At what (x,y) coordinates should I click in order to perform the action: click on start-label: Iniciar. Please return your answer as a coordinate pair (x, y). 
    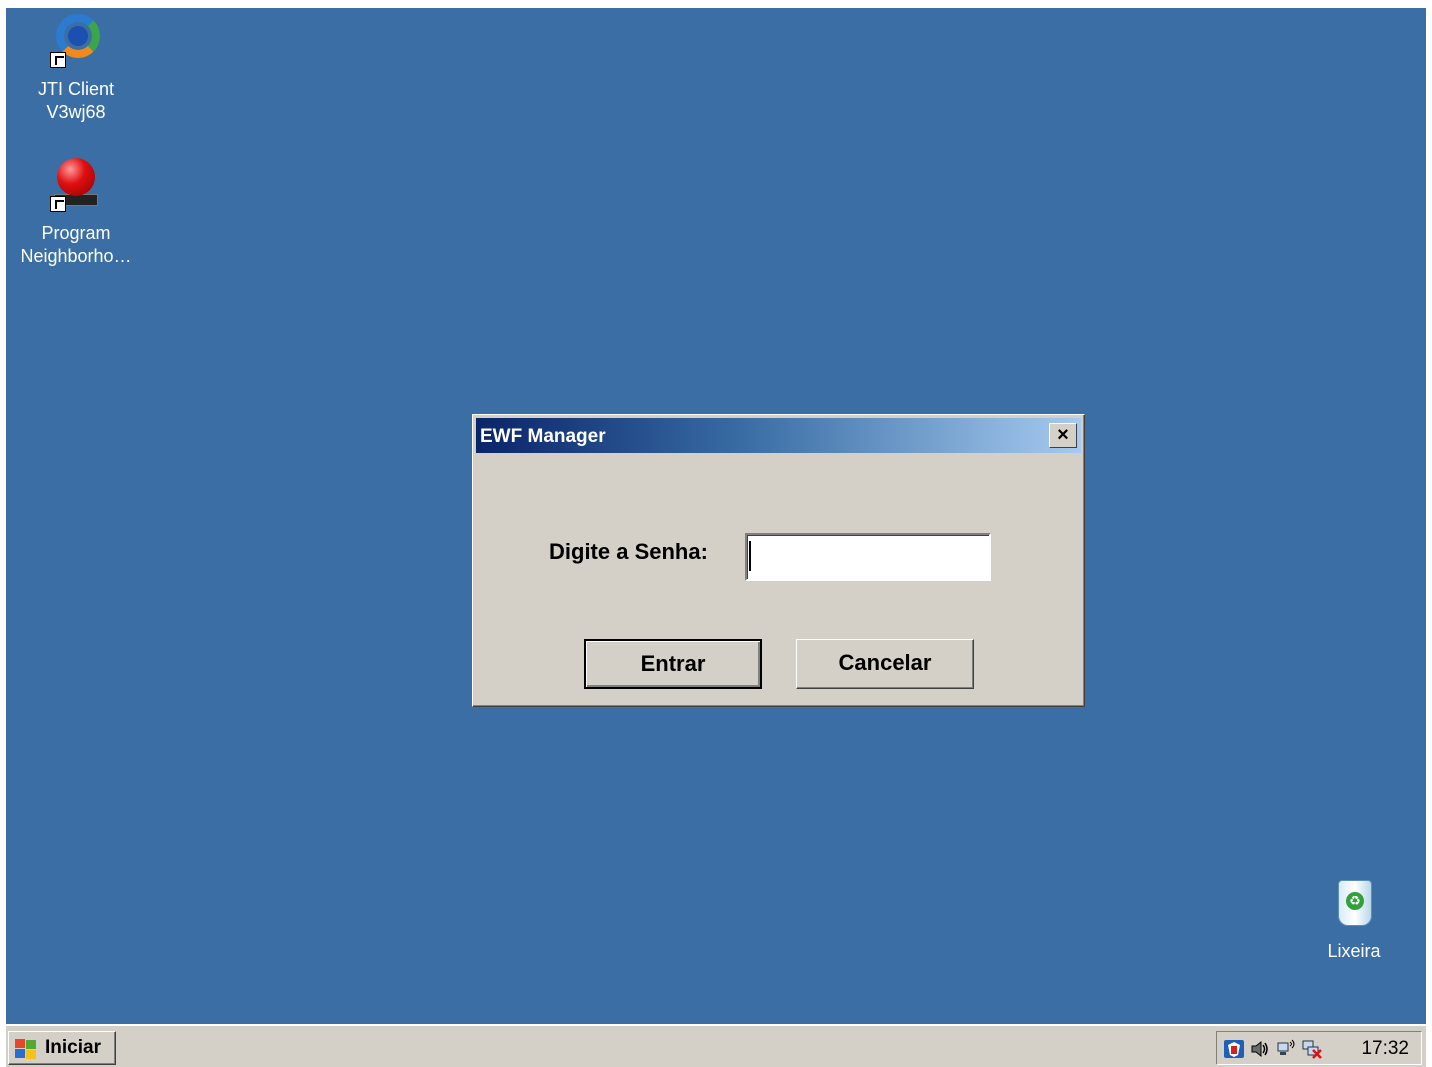
    Looking at the image, I should click on (73, 1047).